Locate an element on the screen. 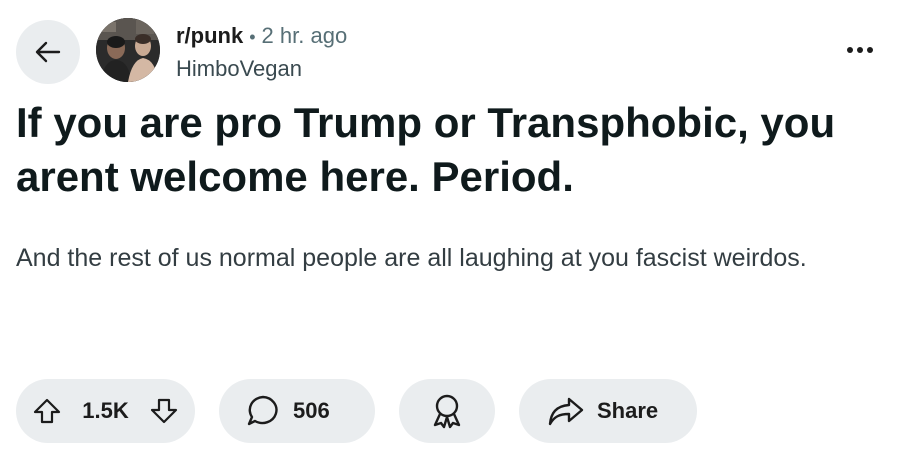  vote-pill: 1.5K is located at coordinates (105, 411).